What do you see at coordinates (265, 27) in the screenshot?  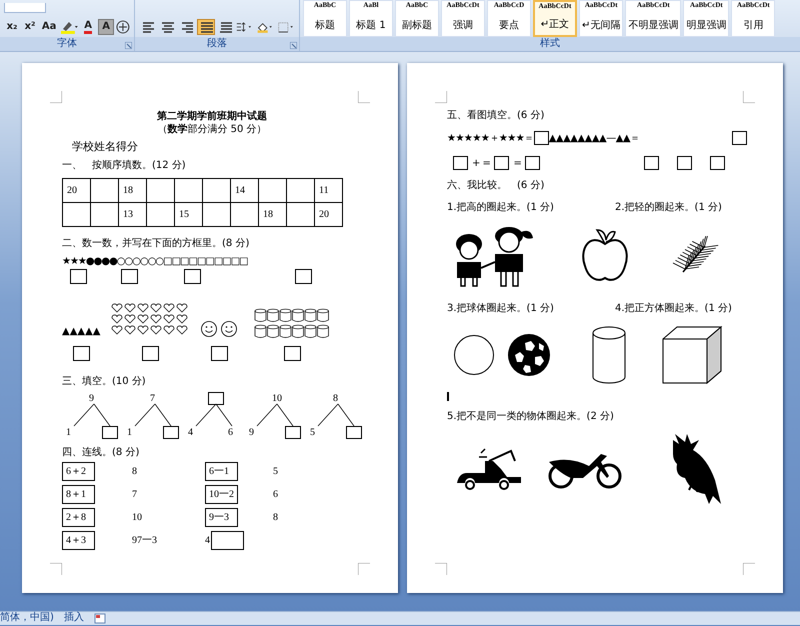 I see `shading-icon` at bounding box center [265, 27].